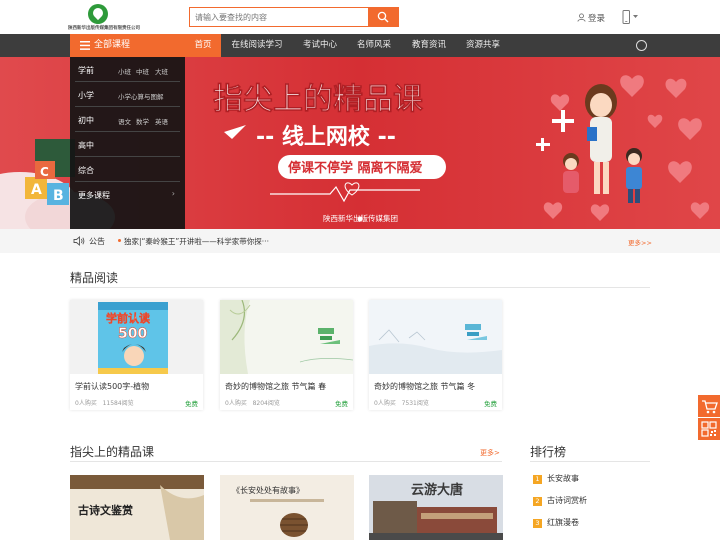 The width and height of the screenshot is (720, 540). Describe the element at coordinates (537, 479) in the screenshot. I see `rank-badge: 1` at that location.